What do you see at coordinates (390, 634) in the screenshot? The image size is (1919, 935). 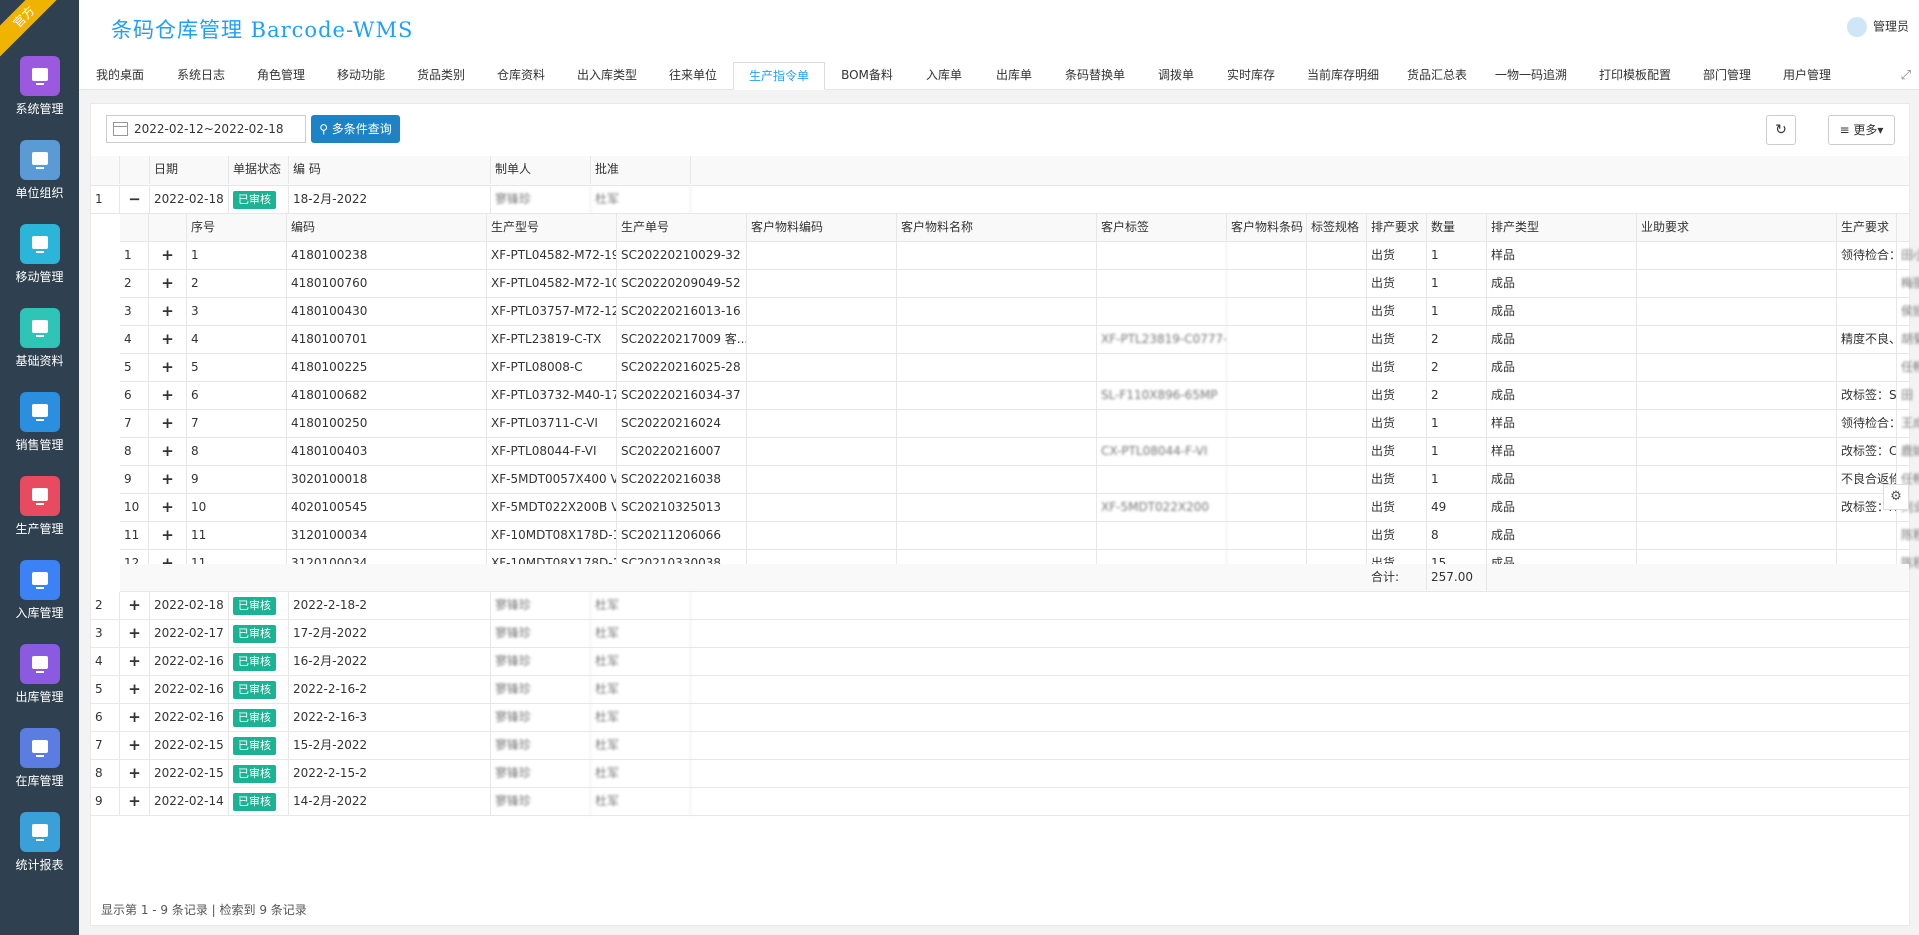 I see `row-code: 17-2月-2022` at bounding box center [390, 634].